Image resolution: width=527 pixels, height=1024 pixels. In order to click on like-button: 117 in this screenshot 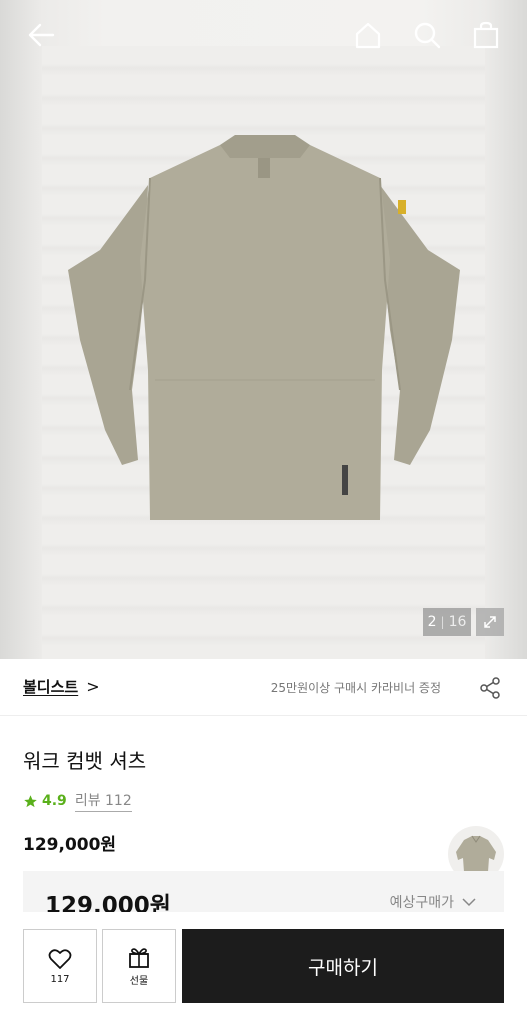, I will do `click(60, 966)`.